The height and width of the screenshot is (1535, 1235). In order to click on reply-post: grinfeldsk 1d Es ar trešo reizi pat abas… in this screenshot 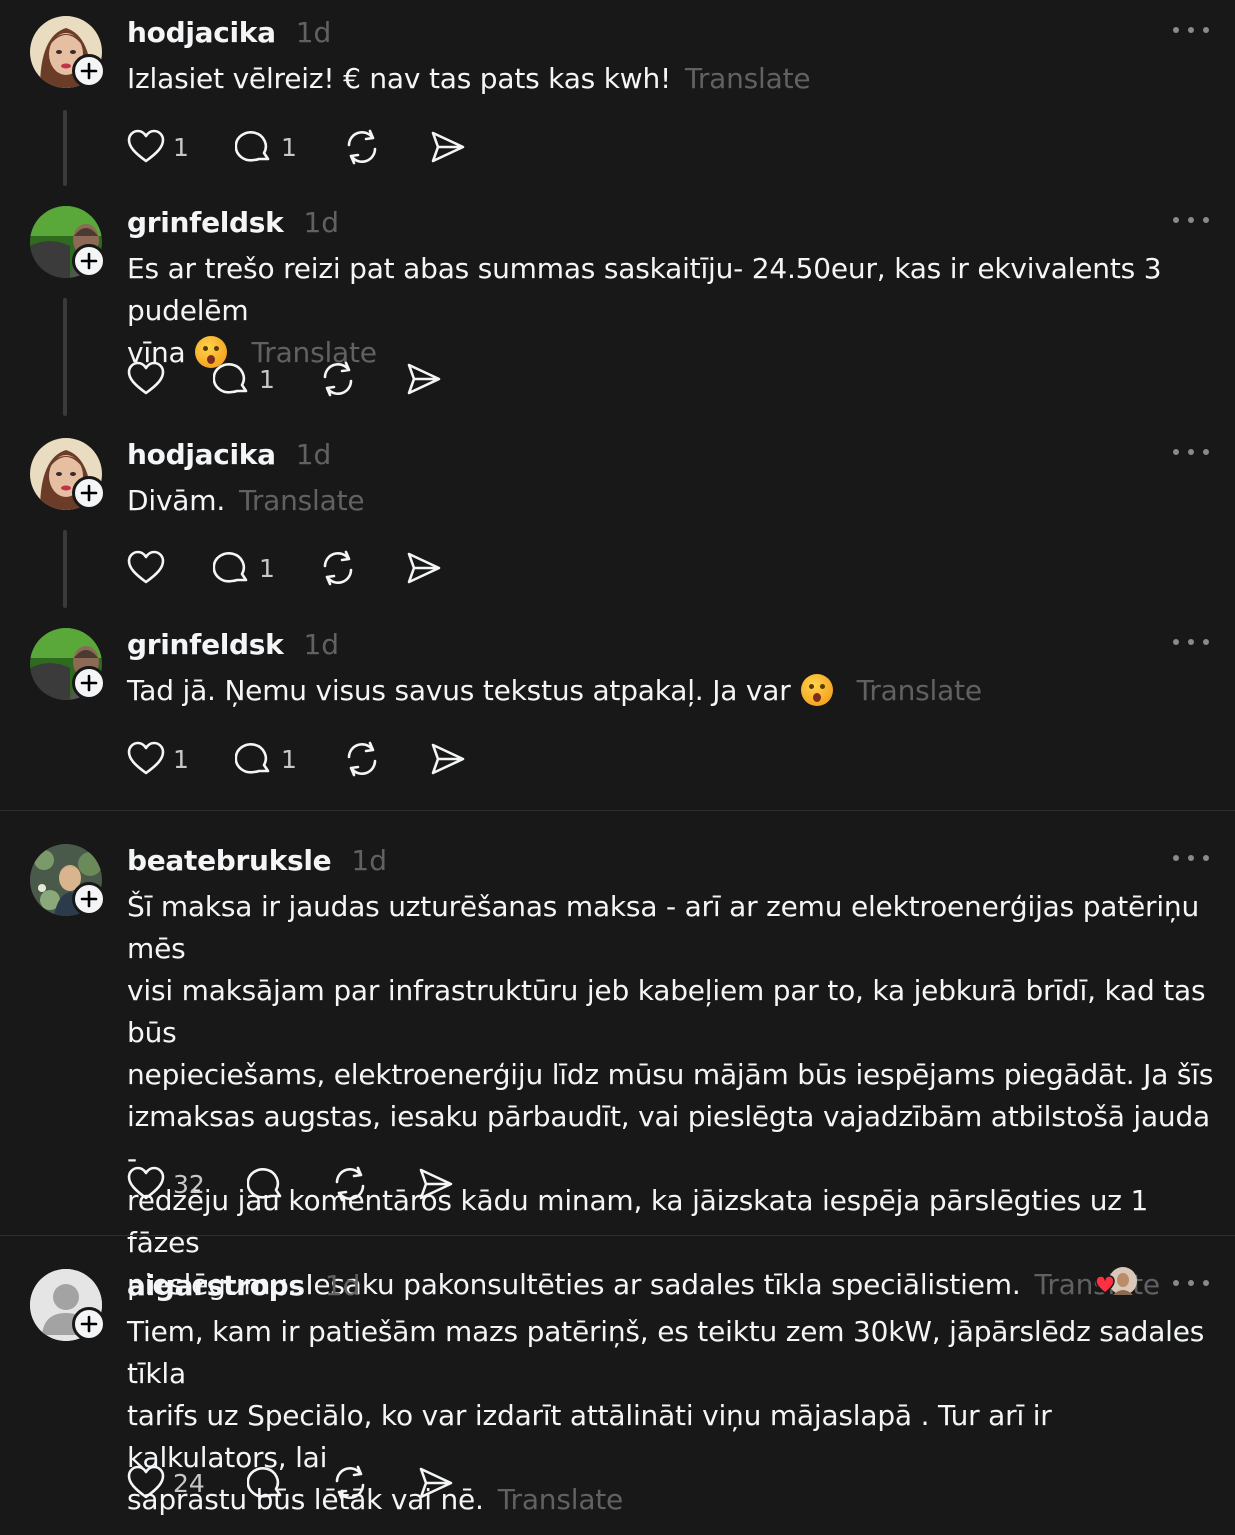, I will do `click(617, 305)`.